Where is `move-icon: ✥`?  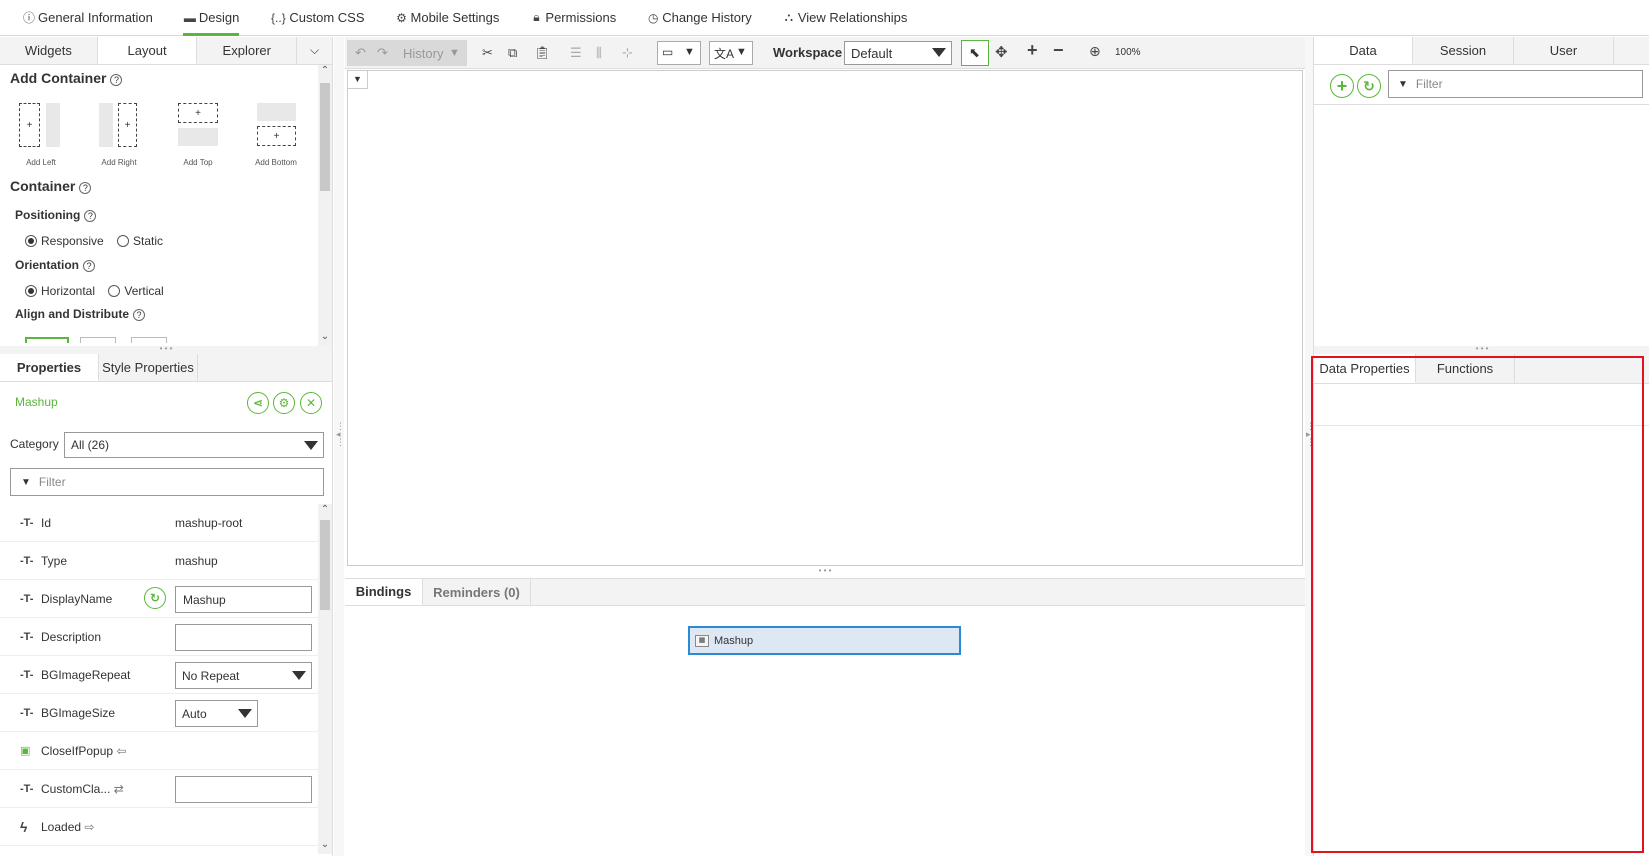 move-icon: ✥ is located at coordinates (1001, 52).